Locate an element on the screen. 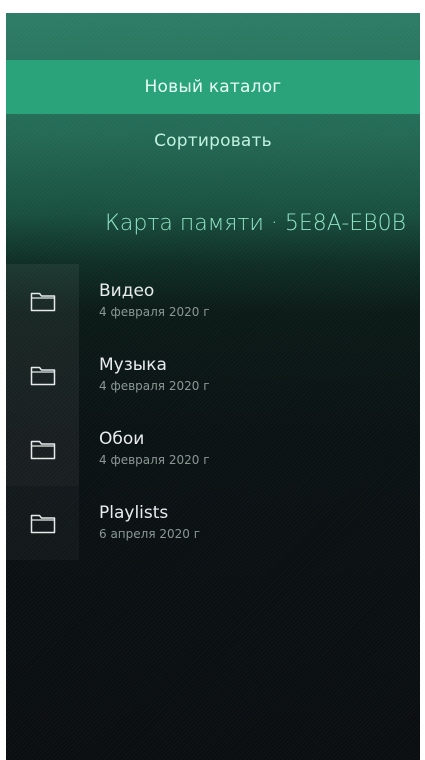 This screenshot has width=425, height=760. menu-item-label: Сортировать is located at coordinates (213, 141).